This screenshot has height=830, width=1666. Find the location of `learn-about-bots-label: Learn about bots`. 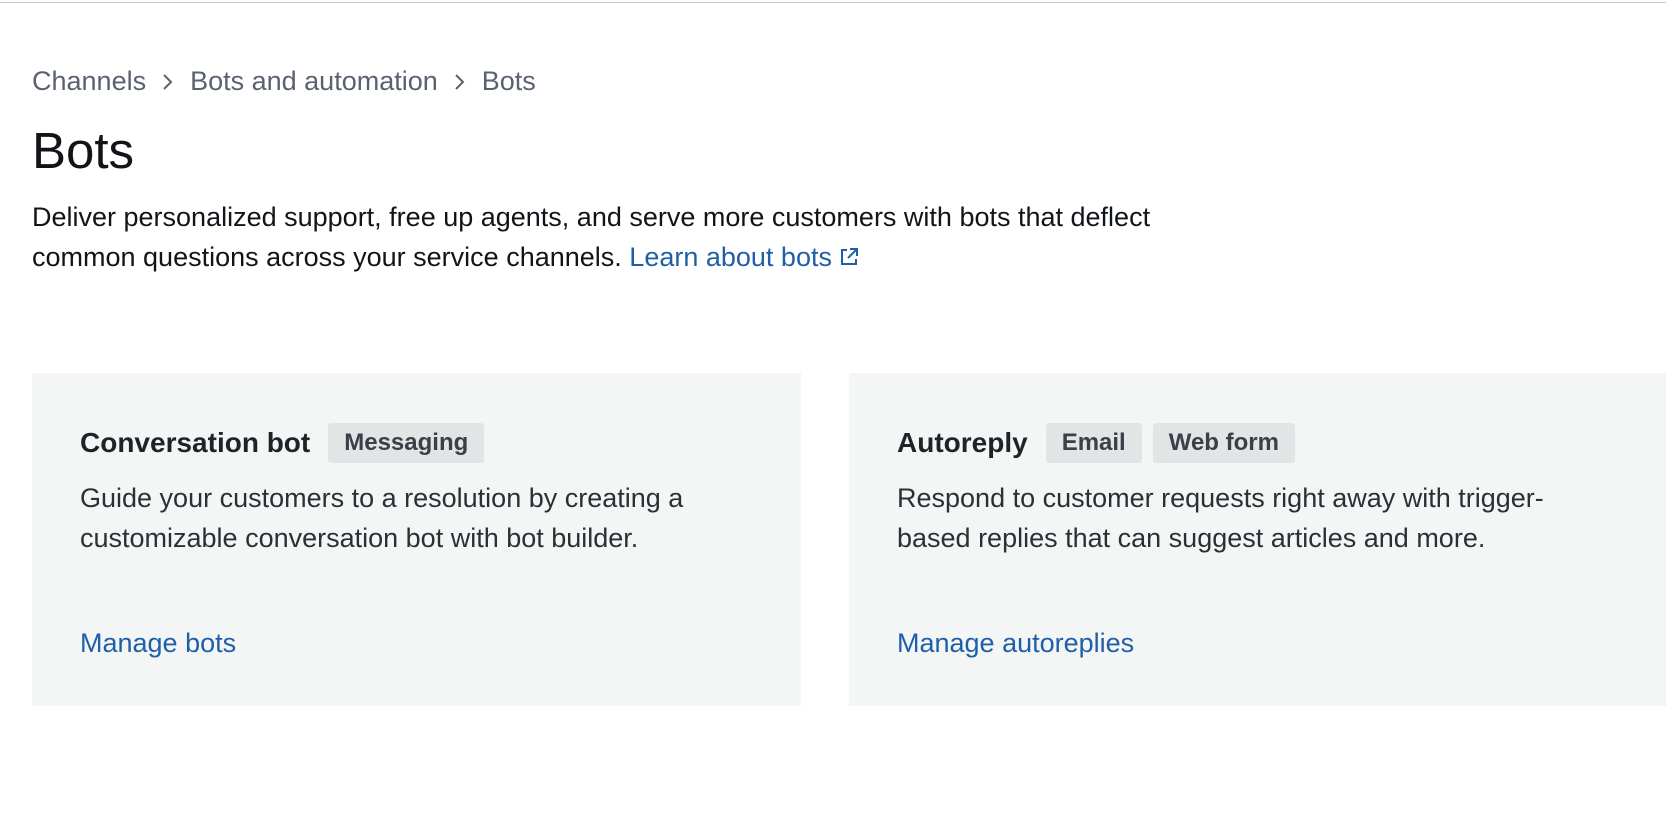

learn-about-bots-label: Learn about bots is located at coordinates (730, 257).